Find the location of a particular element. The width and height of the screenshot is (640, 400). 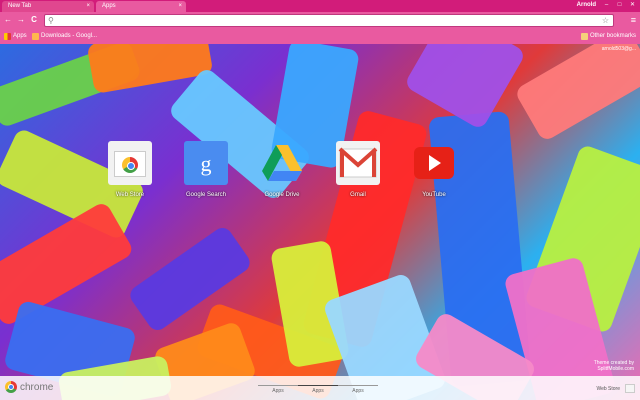

app-label: Gmail is located at coordinates (358, 195).